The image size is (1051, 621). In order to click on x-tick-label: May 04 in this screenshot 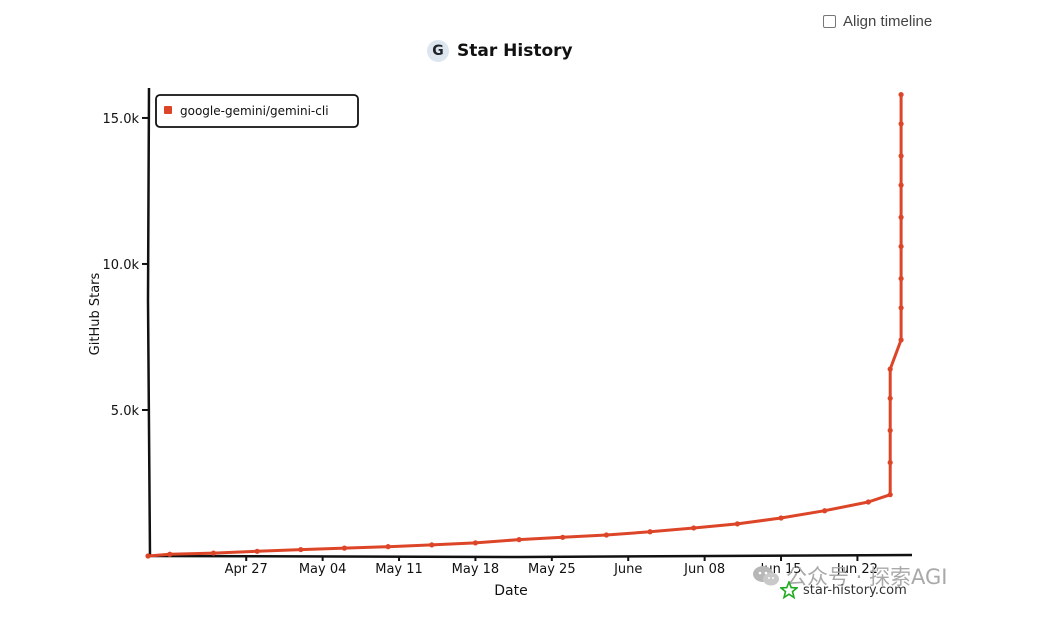, I will do `click(323, 569)`.